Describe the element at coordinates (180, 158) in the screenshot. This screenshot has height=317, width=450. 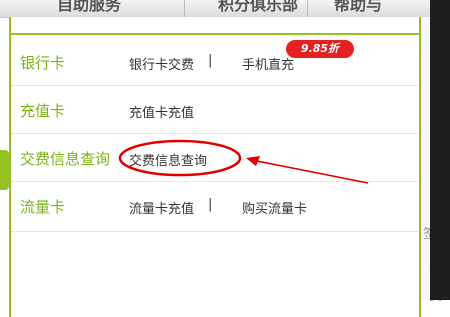
I see `highlight-circle` at that location.